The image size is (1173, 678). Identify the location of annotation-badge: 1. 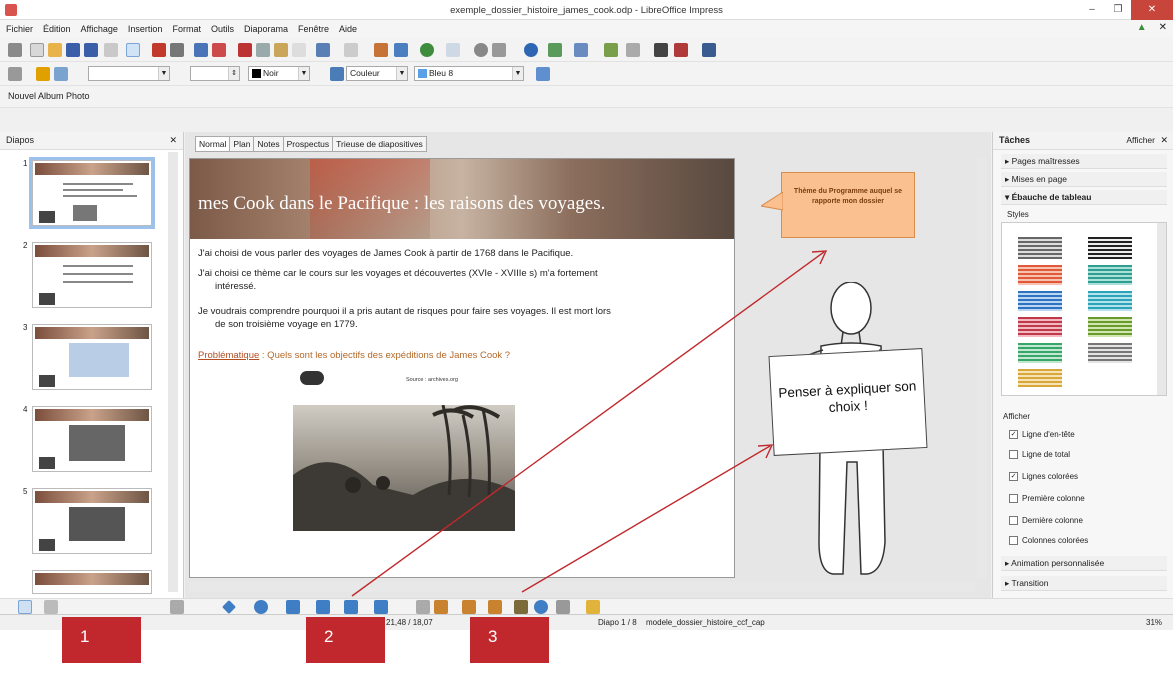
(101, 640).